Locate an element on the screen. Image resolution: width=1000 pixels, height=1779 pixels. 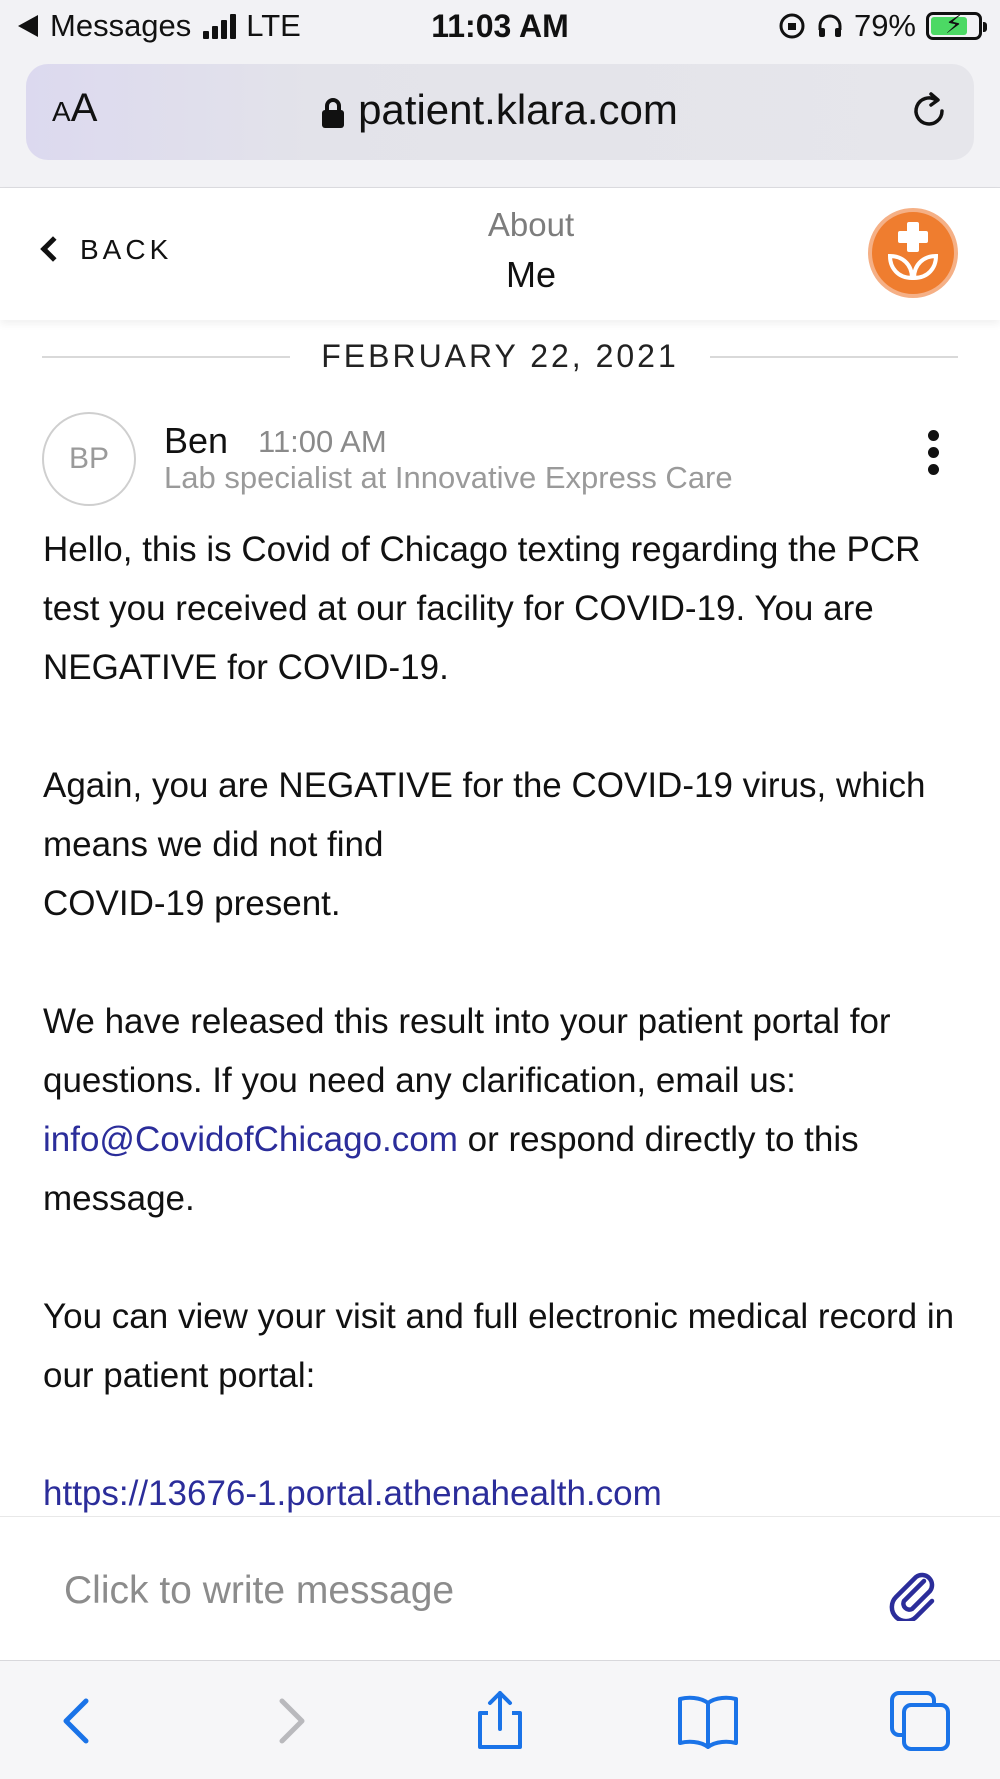
more-options-icon is located at coordinates (933, 455).